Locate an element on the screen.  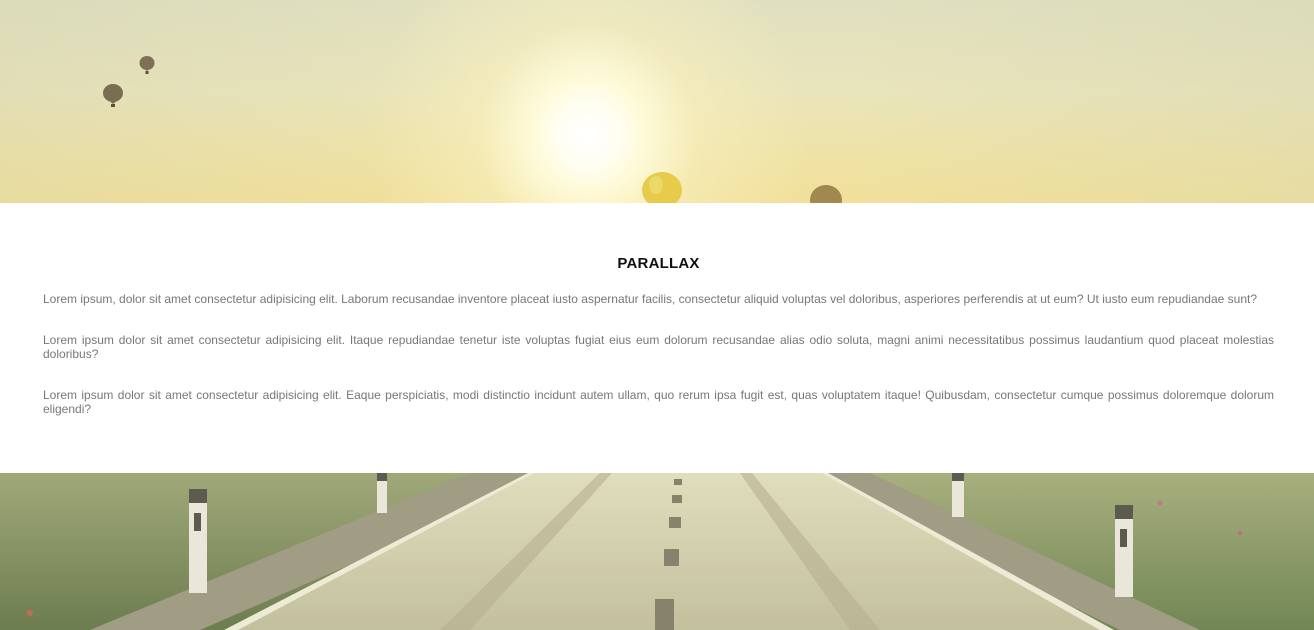
hot-air-balloon-left is located at coordinates (113, 95).